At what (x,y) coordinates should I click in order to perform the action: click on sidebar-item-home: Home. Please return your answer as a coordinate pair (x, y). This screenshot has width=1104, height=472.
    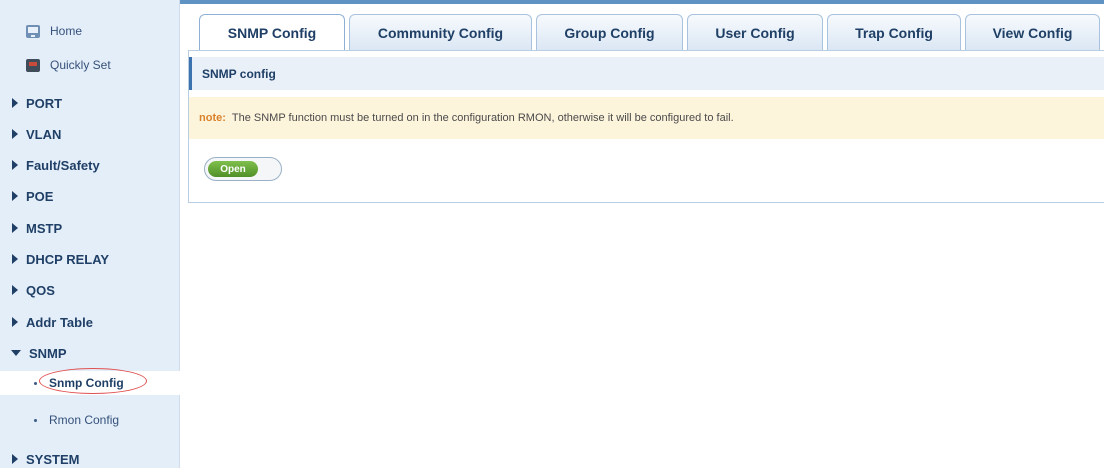
    Looking at the image, I should click on (89, 31).